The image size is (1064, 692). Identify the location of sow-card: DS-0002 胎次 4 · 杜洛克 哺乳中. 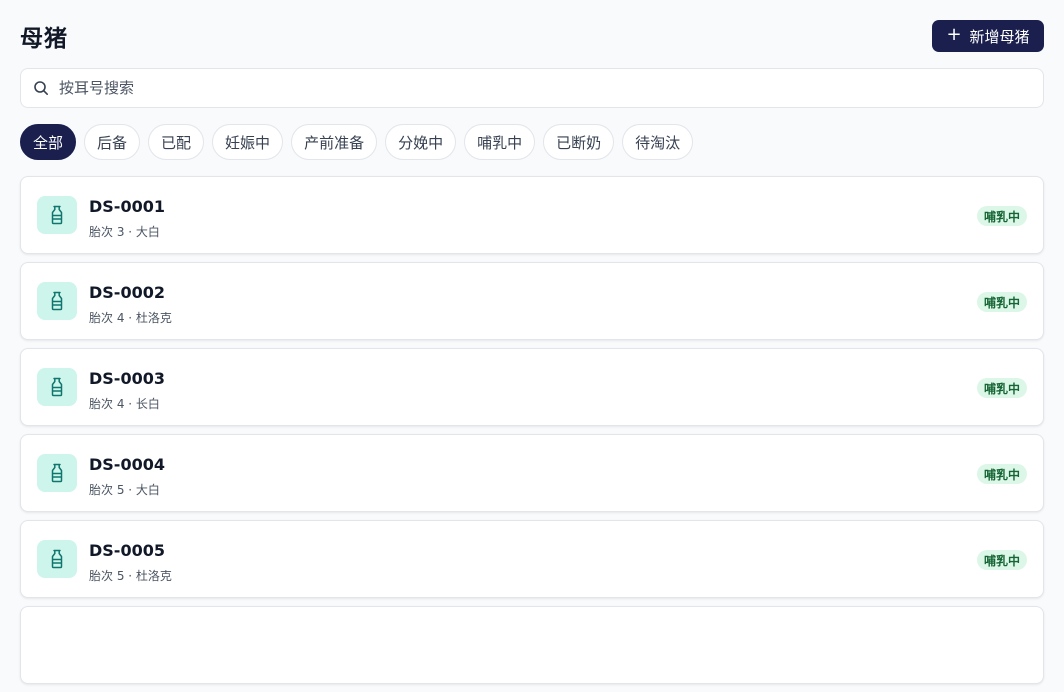
(532, 301).